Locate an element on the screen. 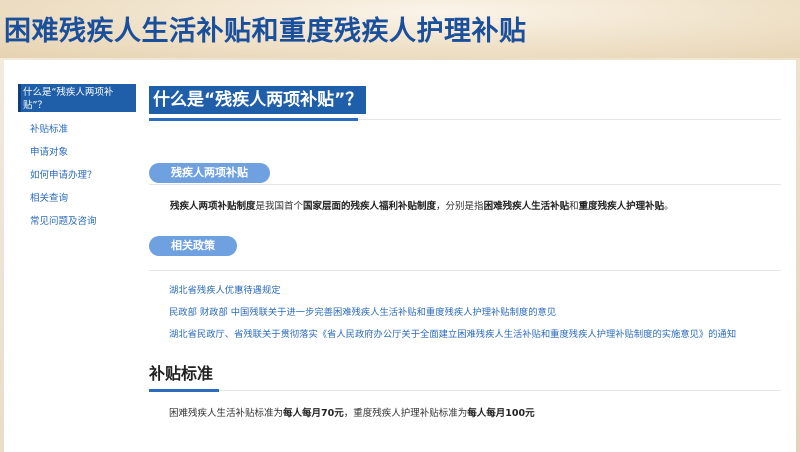  banner-title: 困难残疾人生活补贴和重度残疾人护理补贴 is located at coordinates (265, 31).